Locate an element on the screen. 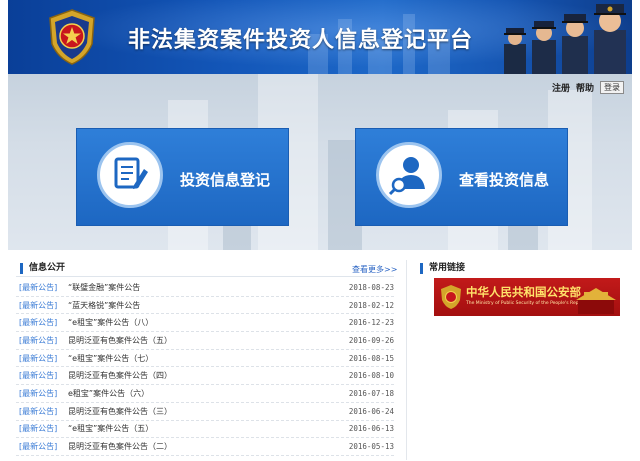 This screenshot has width=640, height=461. news-date: 2018-02-12 is located at coordinates (371, 305).